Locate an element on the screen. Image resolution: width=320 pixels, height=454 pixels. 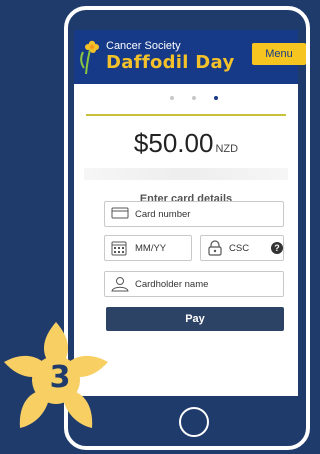
card-number-placeholder: Card number is located at coordinates (163, 214).